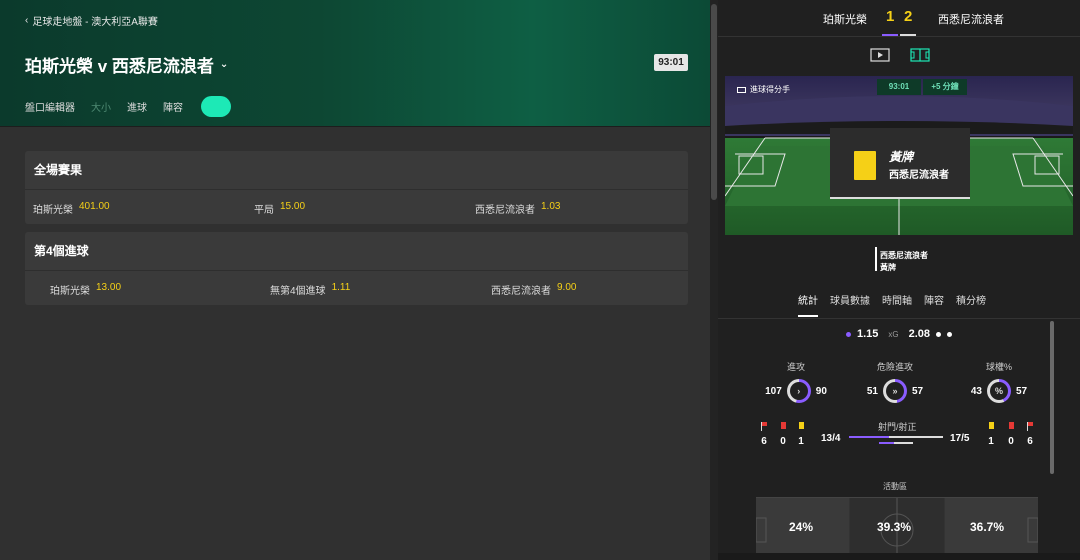 This screenshot has height=560, width=1080. What do you see at coordinates (976, 391) in the screenshot?
I see `stat-home: 43` at bounding box center [976, 391].